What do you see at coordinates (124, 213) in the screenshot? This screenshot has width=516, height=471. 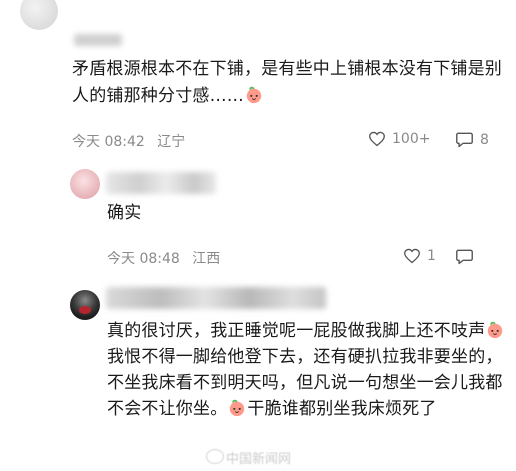 I see `comment-text: 确实` at bounding box center [124, 213].